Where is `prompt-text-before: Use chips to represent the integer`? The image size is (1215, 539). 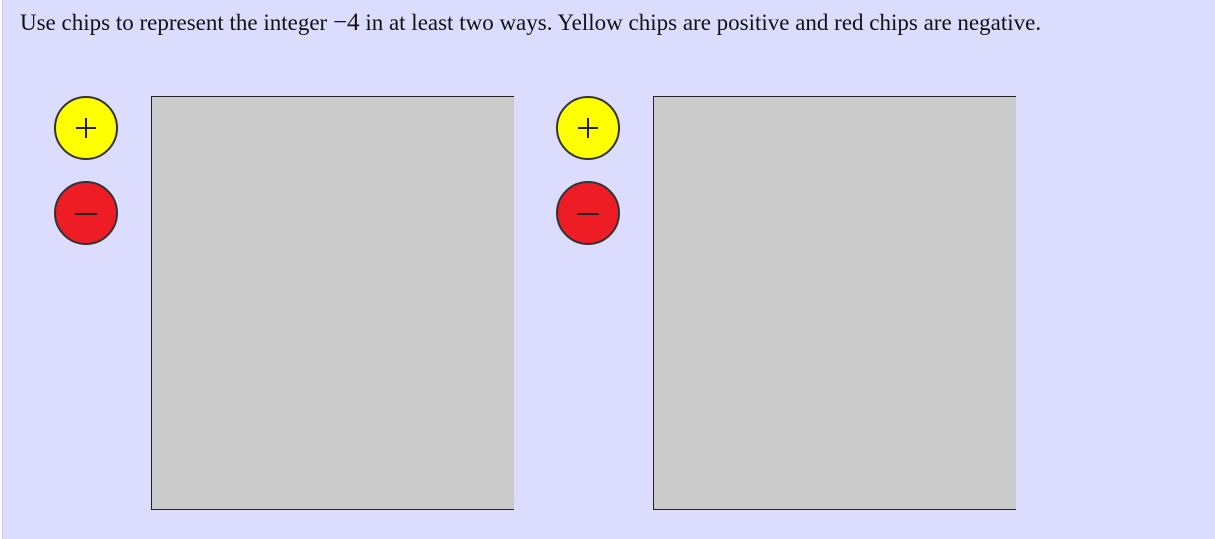 prompt-text-before: Use chips to represent the integer is located at coordinates (176, 22).